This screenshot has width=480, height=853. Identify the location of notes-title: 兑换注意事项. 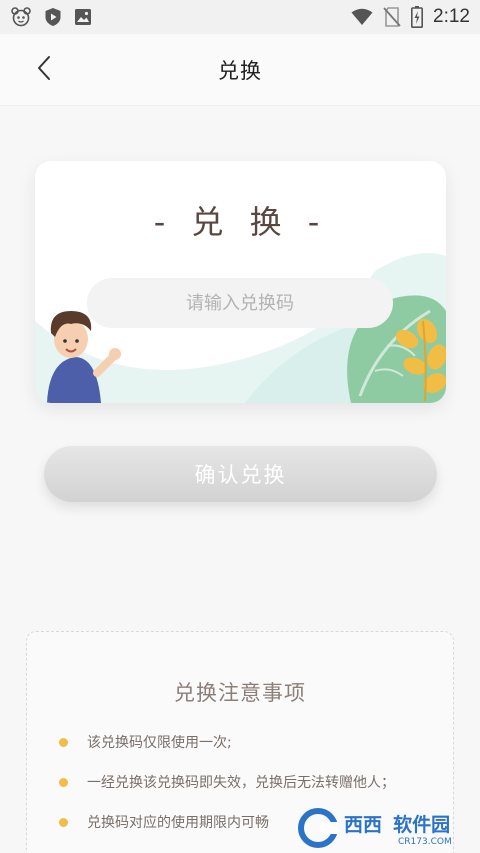
(240, 693).